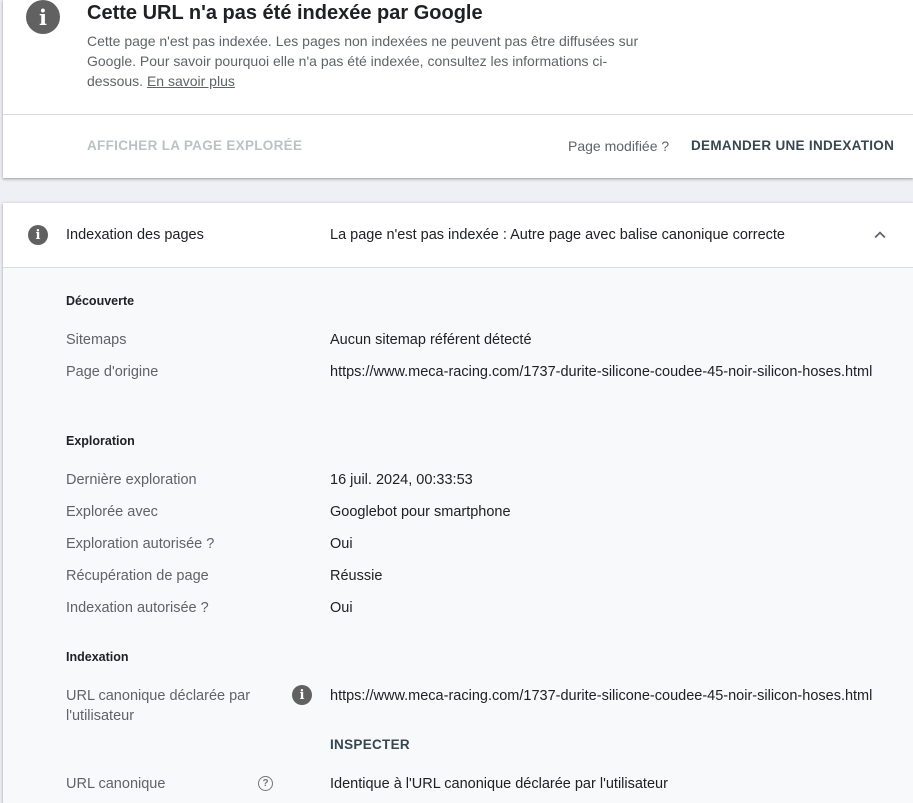 The height and width of the screenshot is (803, 913). Describe the element at coordinates (100, 301) in the screenshot. I see `section-title-discovery: Découverte` at that location.